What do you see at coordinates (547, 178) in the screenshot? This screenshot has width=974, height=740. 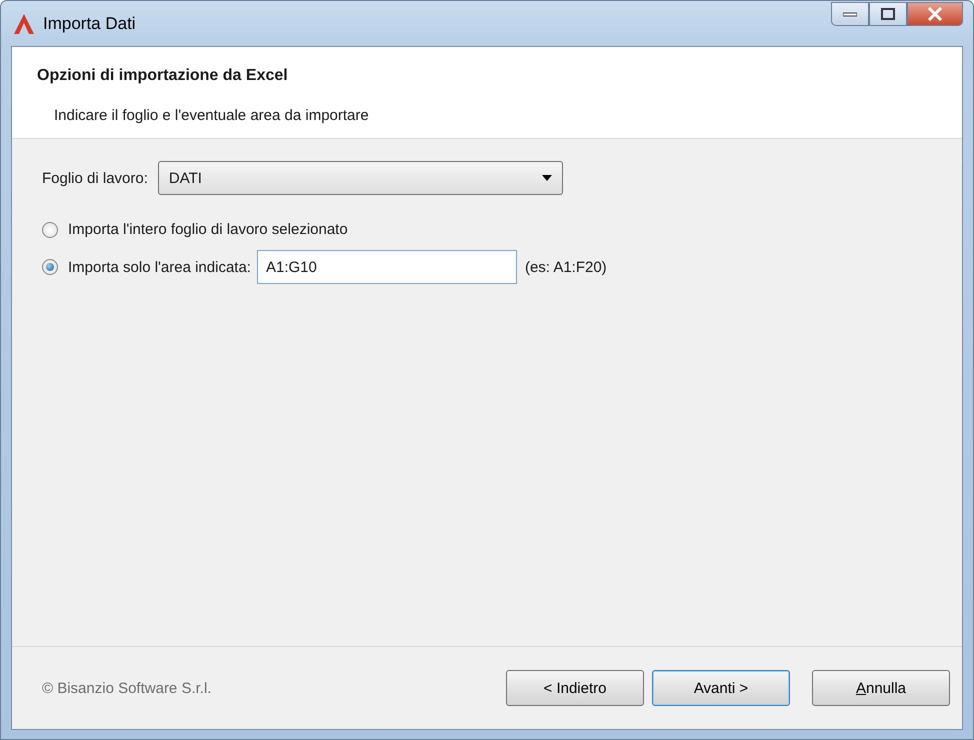 I see `dropdown-arrow-icon` at bounding box center [547, 178].